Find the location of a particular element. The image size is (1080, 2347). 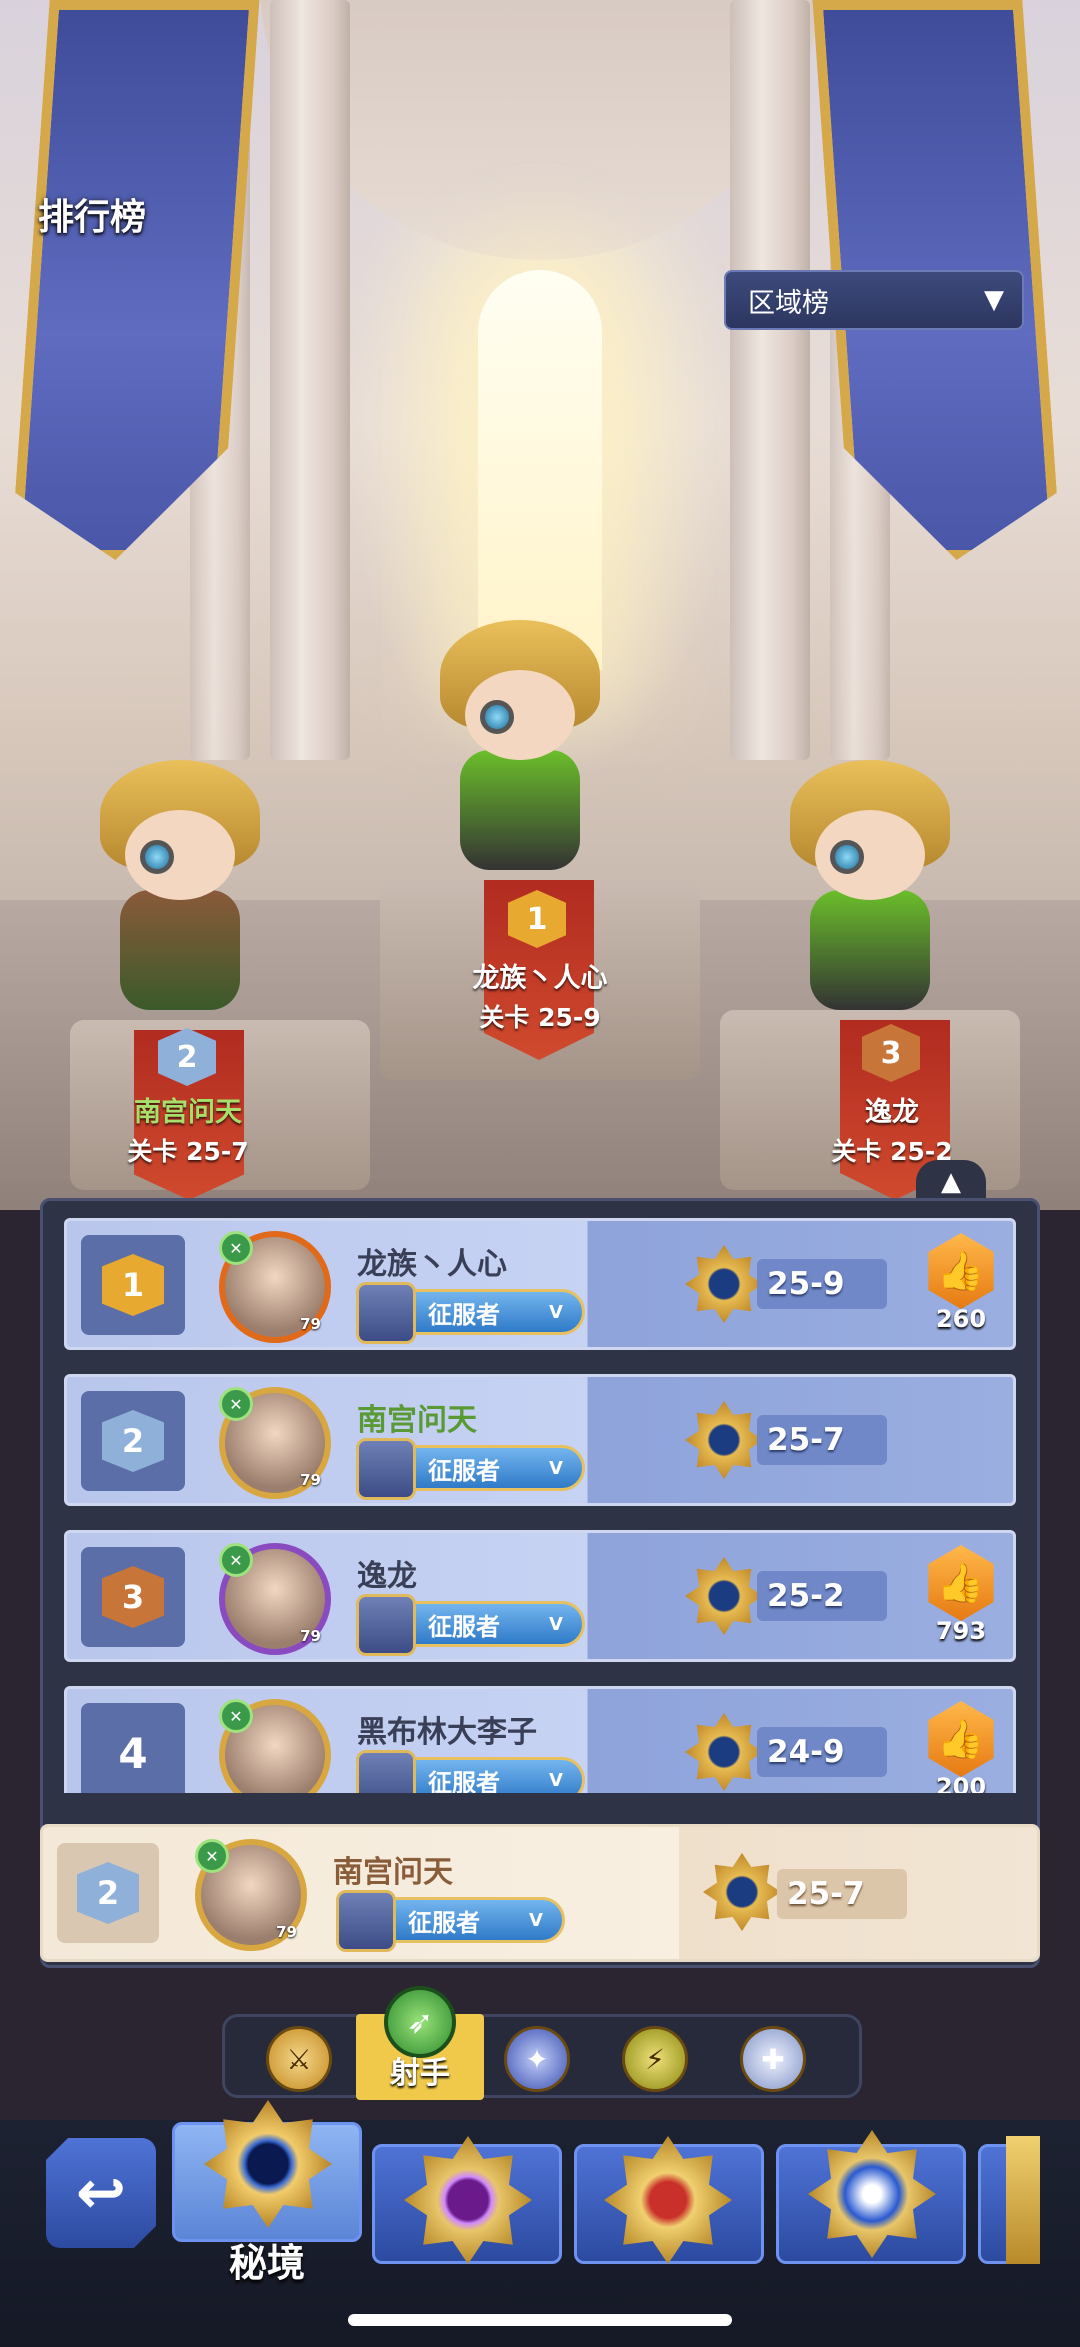

stage-value: 25-2 is located at coordinates (822, 1596).